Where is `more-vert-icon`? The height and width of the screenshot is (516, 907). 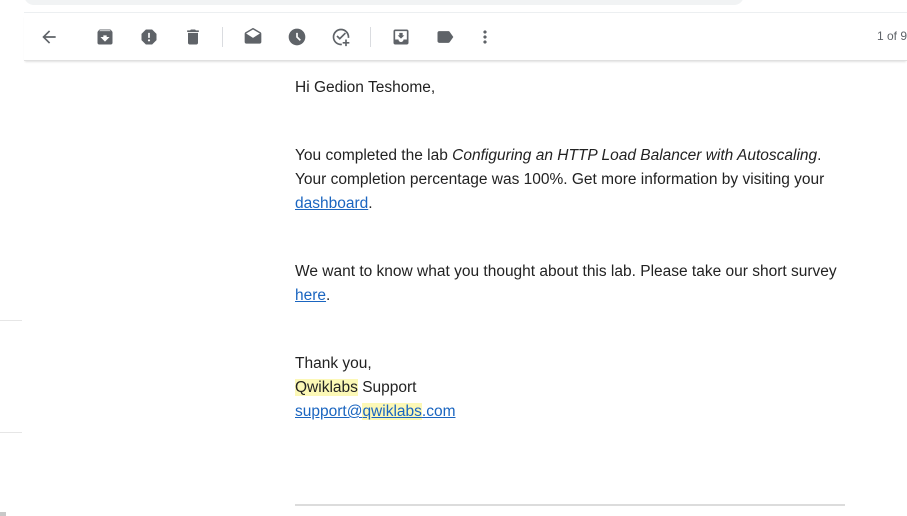 more-vert-icon is located at coordinates (485, 37).